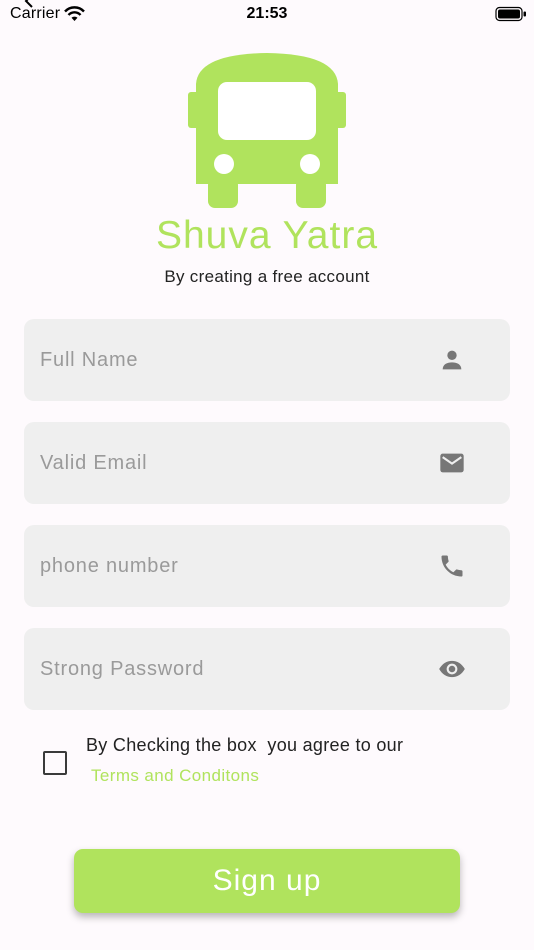  I want to click on clock: 21:53, so click(267, 13).